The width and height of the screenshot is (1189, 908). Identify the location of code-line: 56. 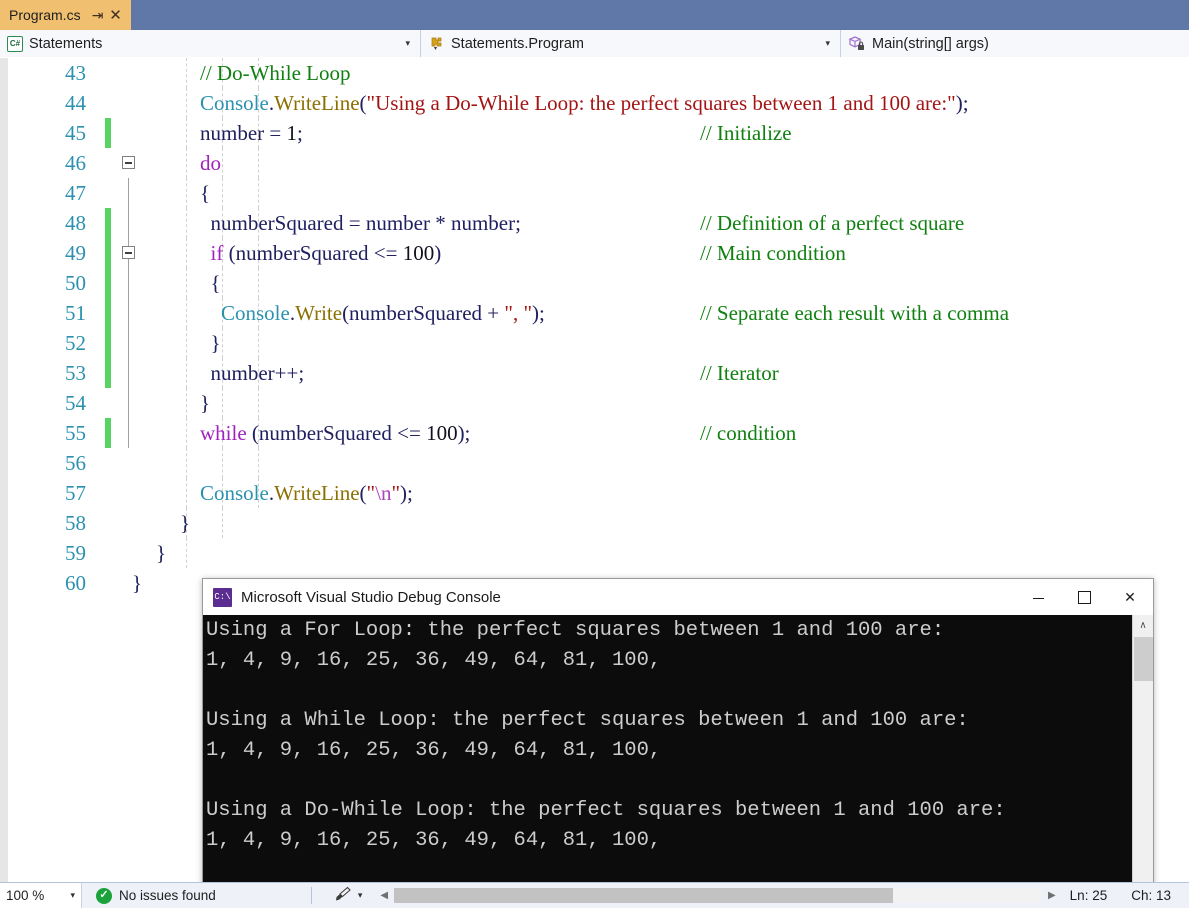
(594, 463).